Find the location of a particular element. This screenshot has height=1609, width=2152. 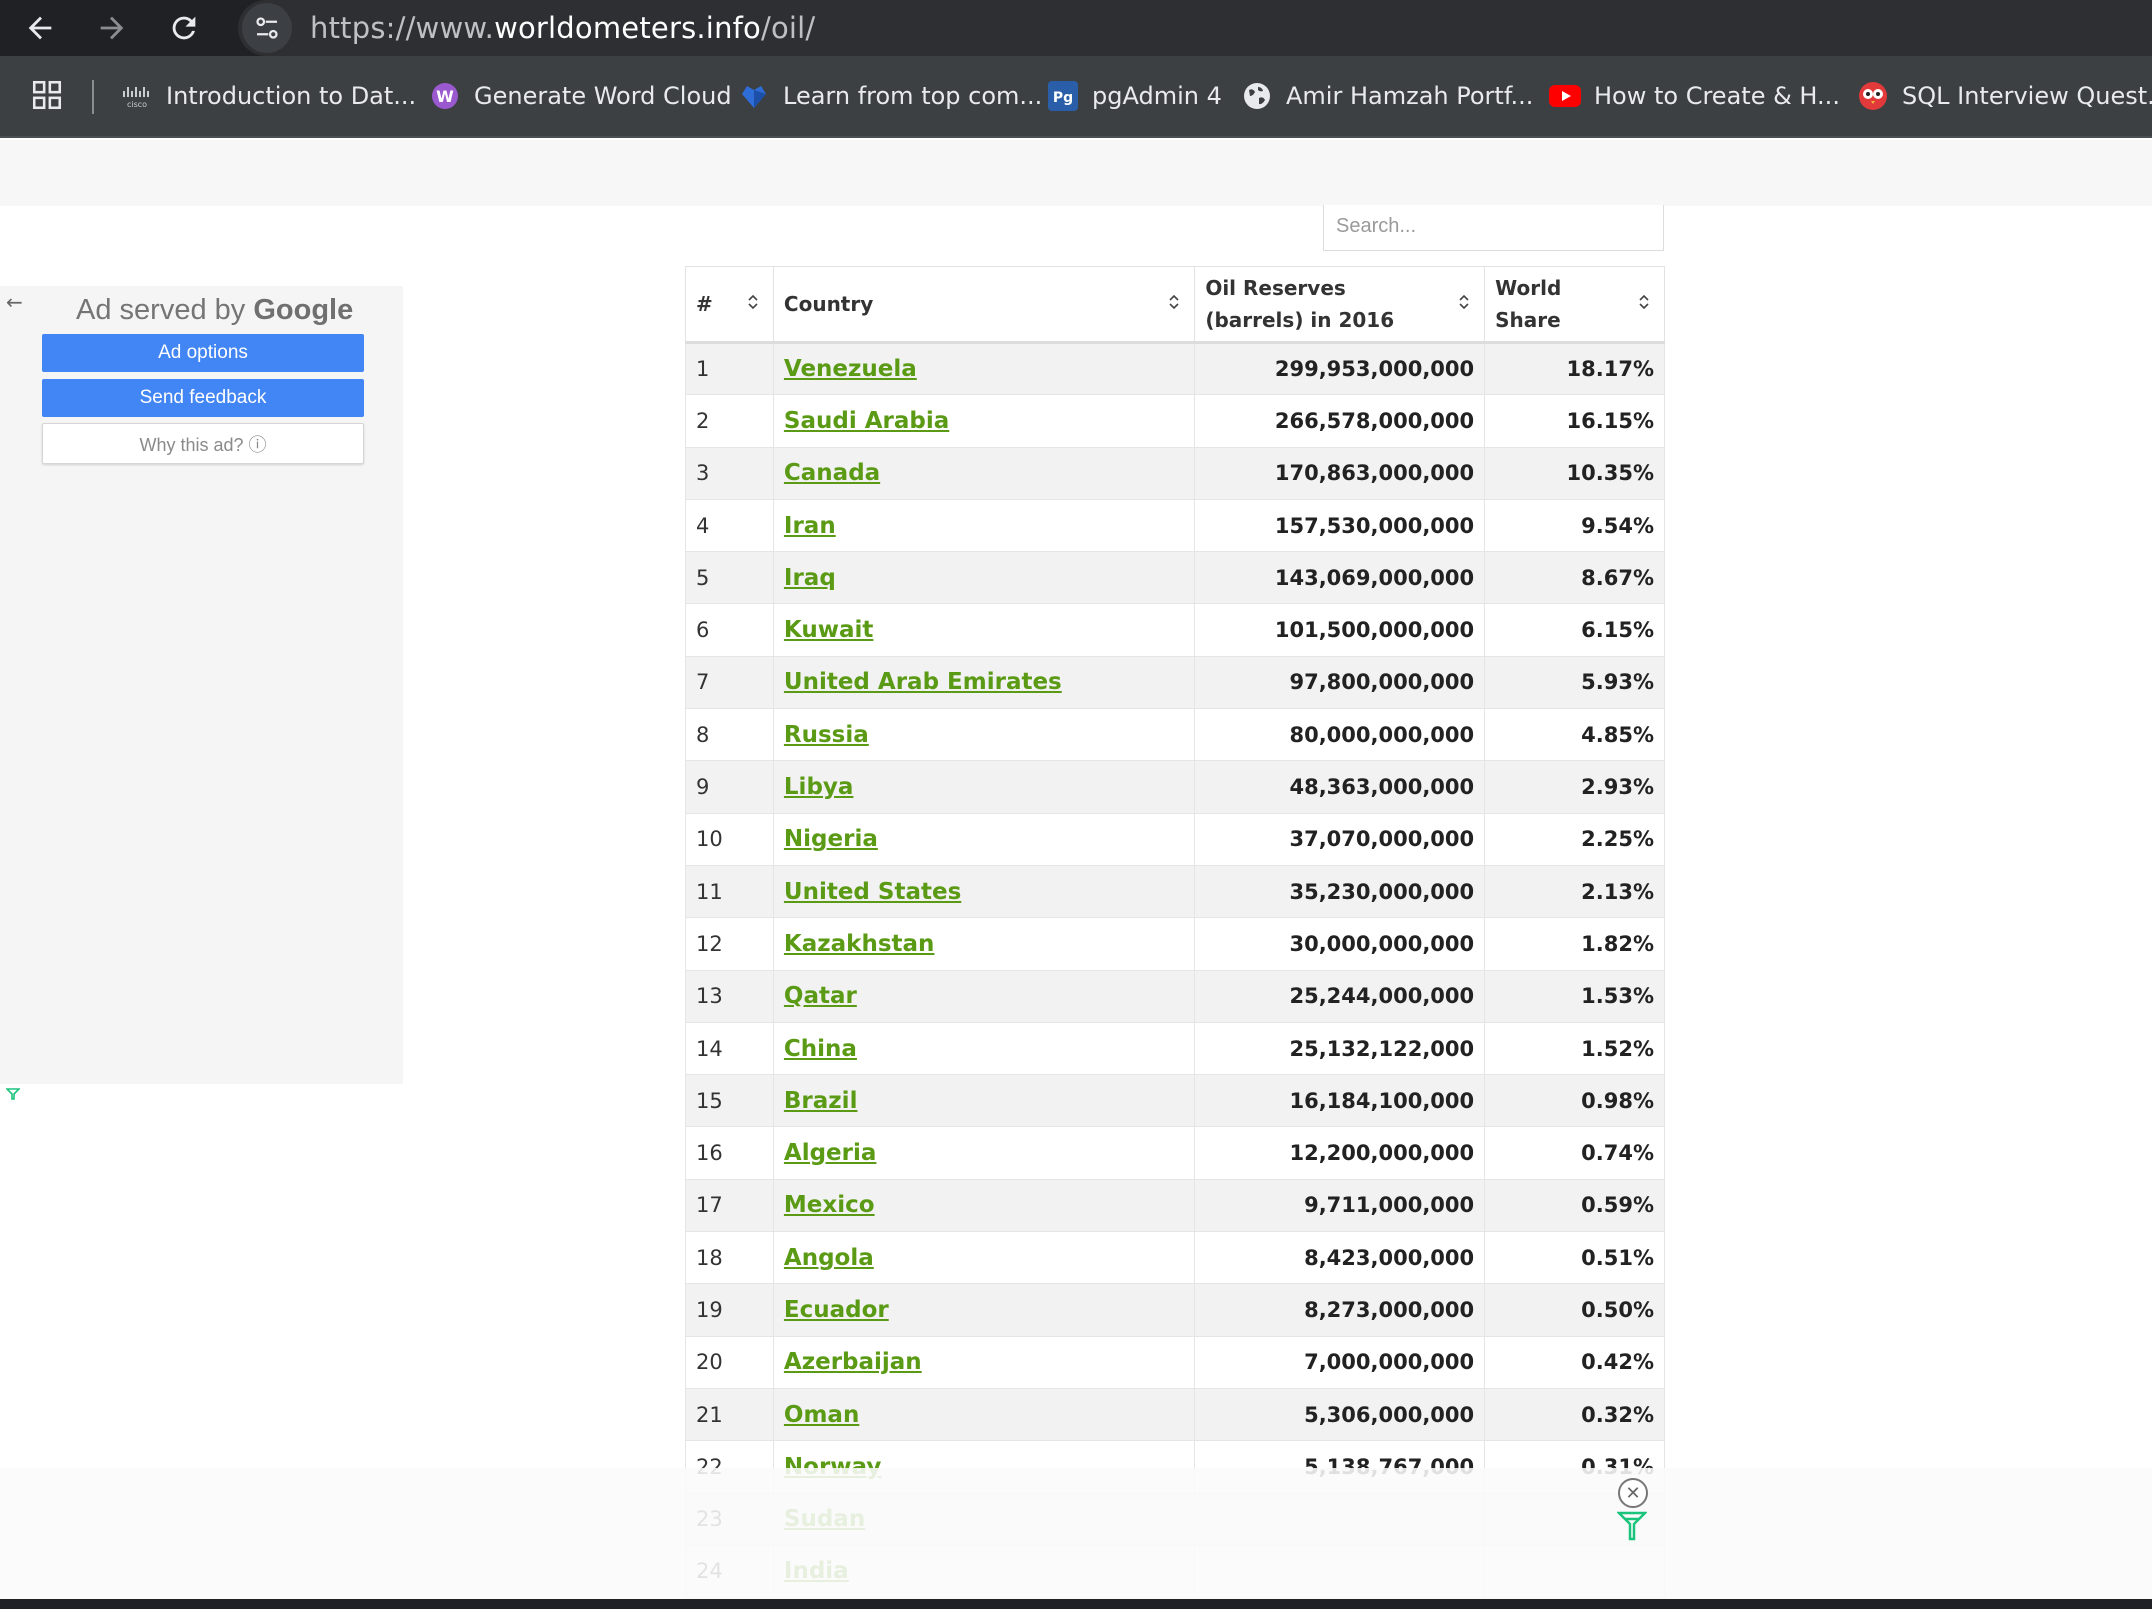

row-oil-reserves: 9,711,000,000 is located at coordinates (1340, 1205).